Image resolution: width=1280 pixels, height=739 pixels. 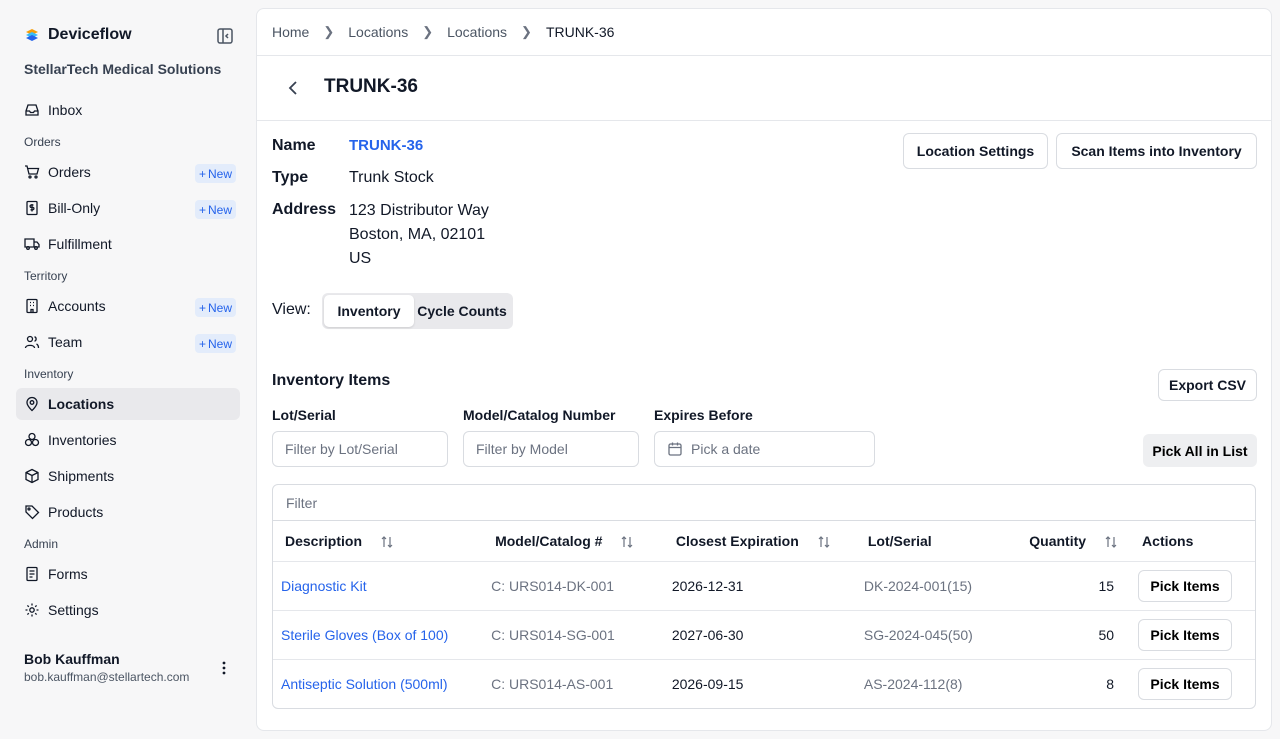 What do you see at coordinates (128, 440) in the screenshot?
I see `sidebar-item-inventories: Inventories` at bounding box center [128, 440].